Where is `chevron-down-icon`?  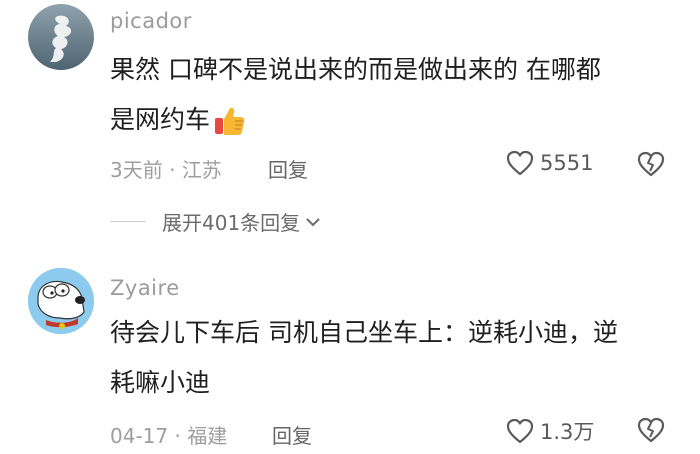
chevron-down-icon is located at coordinates (313, 221).